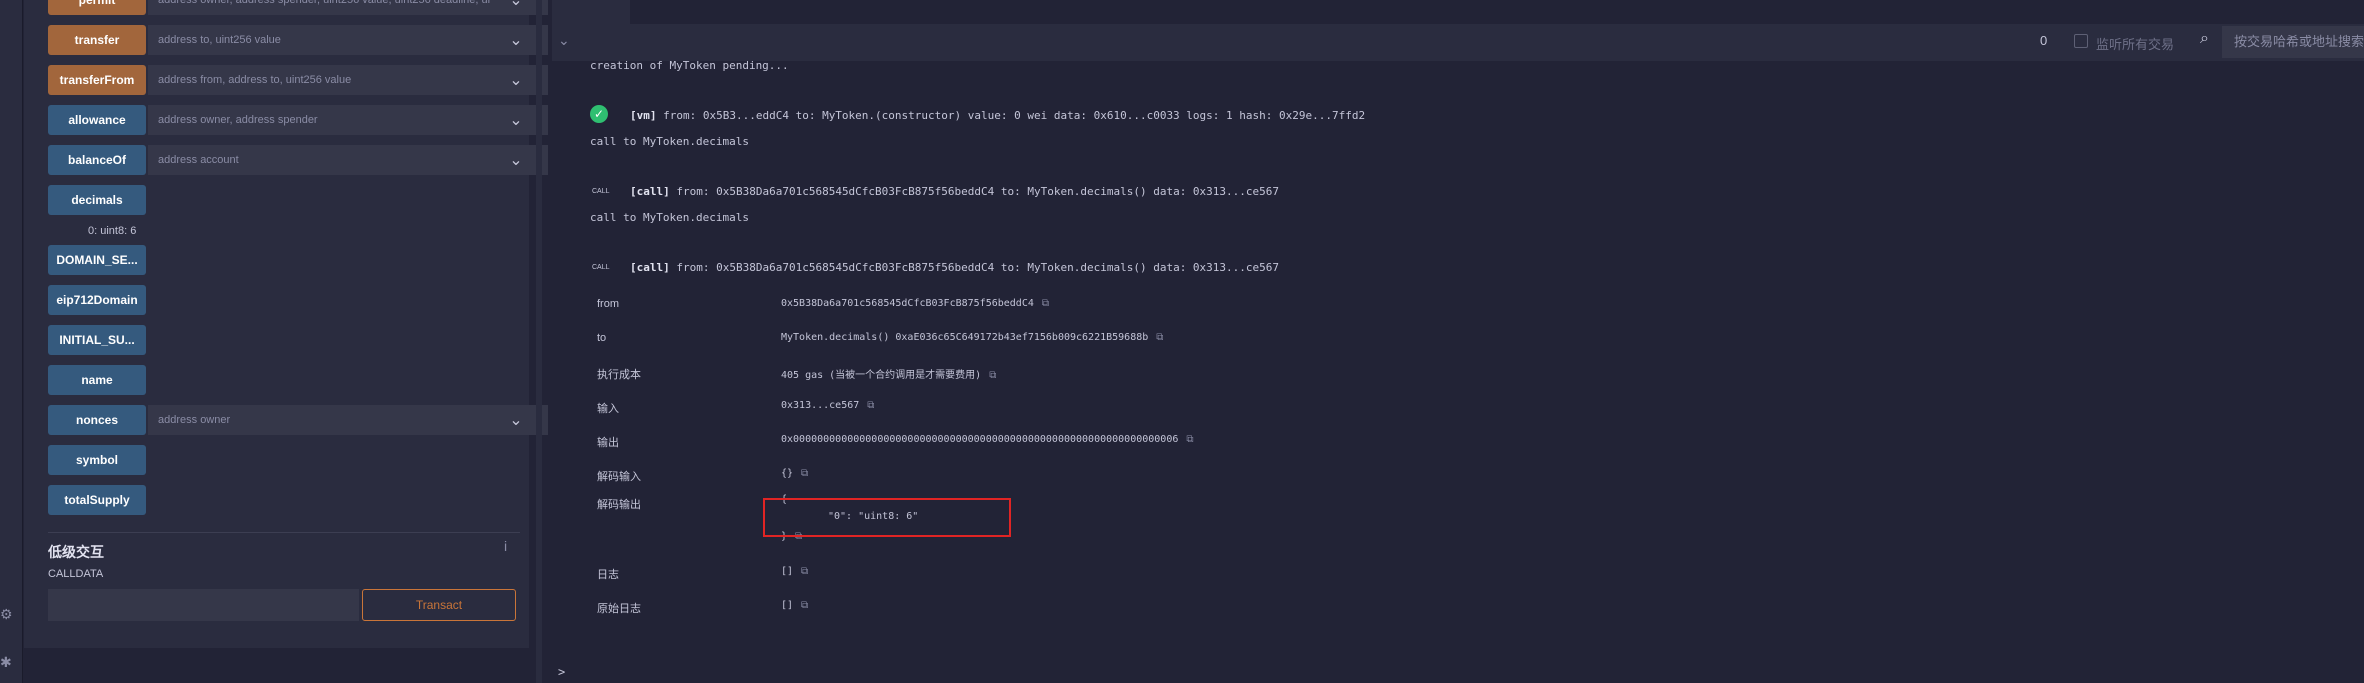  What do you see at coordinates (284, 532) in the screenshot?
I see `divider` at bounding box center [284, 532].